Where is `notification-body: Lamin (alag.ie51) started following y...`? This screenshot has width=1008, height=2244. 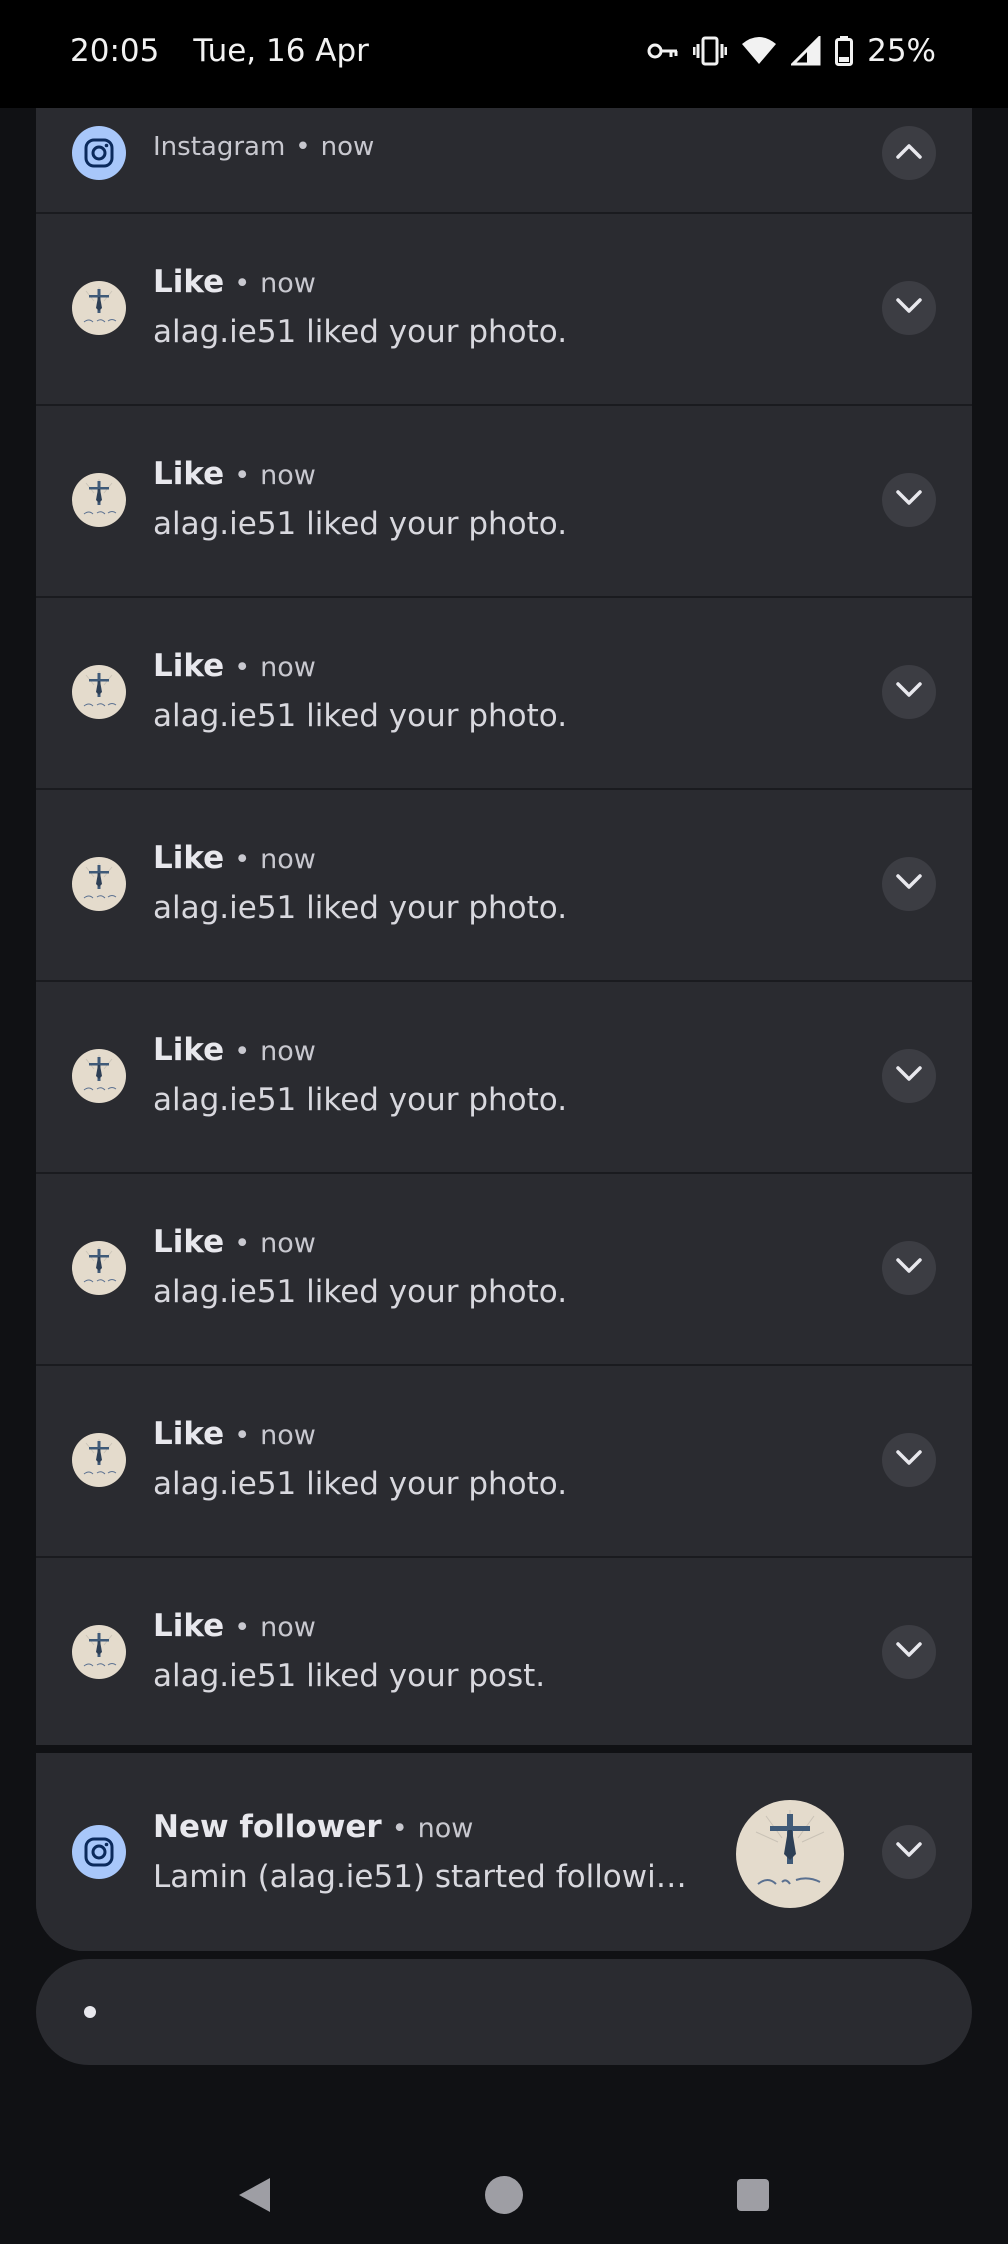
notification-body: Lamin (alag.ie51) started following y... is located at coordinates (423, 1877).